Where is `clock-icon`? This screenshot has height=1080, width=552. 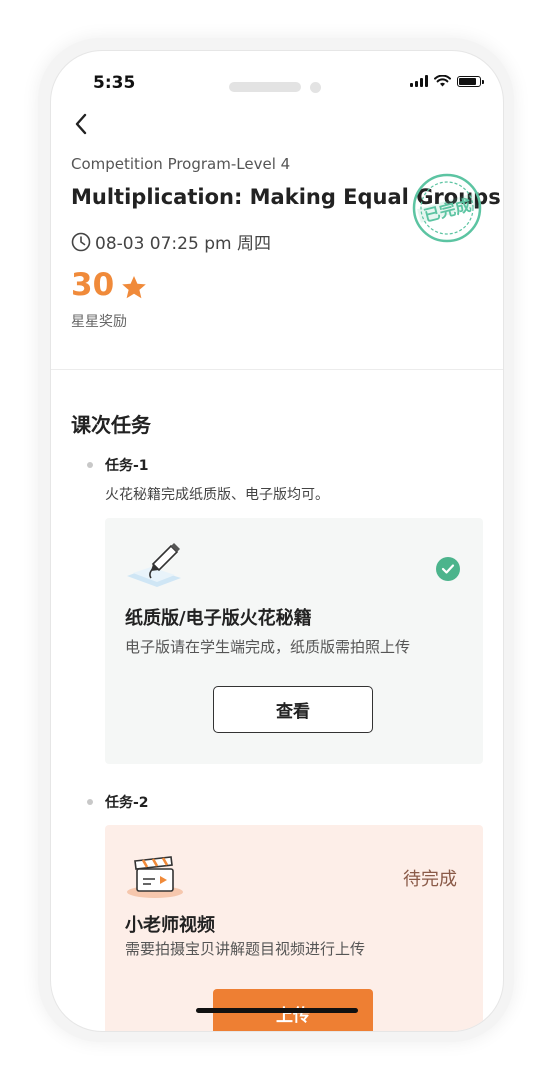
clock-icon is located at coordinates (81, 241).